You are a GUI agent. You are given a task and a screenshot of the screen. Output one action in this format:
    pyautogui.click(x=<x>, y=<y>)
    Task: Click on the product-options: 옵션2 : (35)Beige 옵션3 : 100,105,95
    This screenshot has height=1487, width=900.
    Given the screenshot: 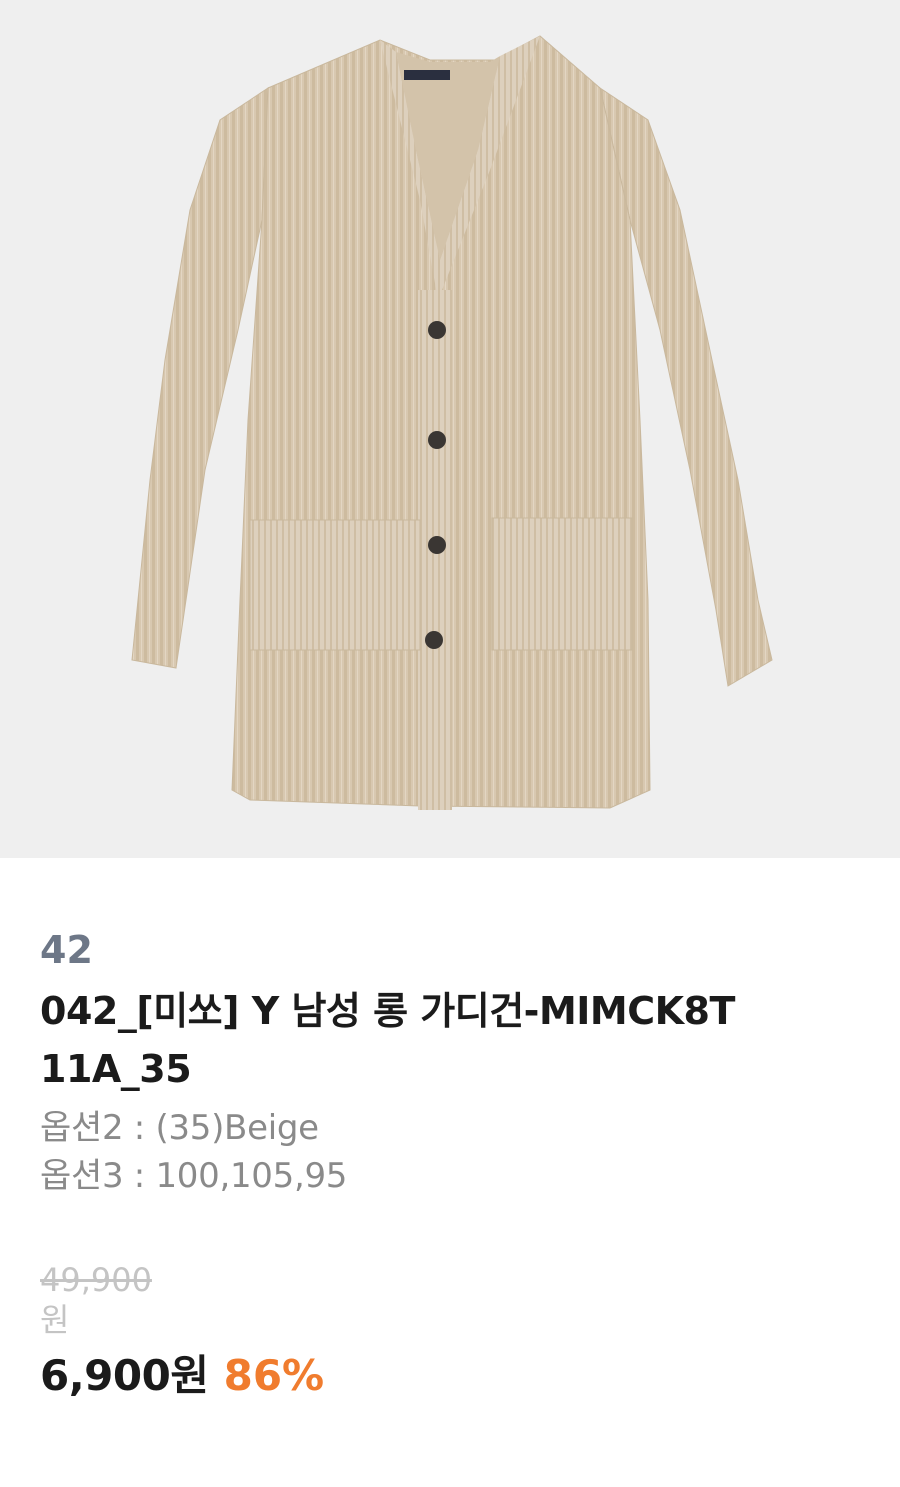 What is the action you would take?
    pyautogui.click(x=455, y=1152)
    